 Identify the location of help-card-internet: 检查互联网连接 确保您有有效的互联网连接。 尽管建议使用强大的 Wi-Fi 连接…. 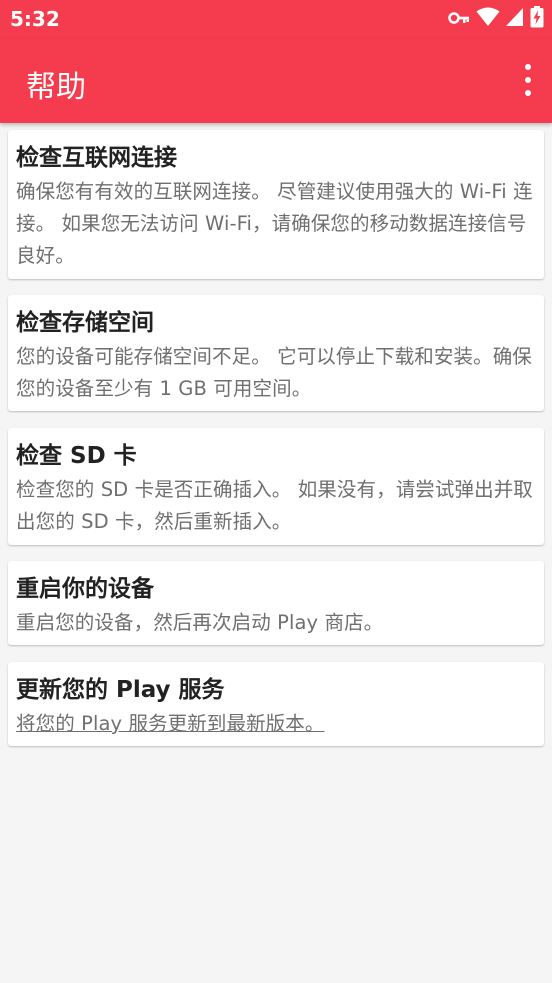
(276, 204).